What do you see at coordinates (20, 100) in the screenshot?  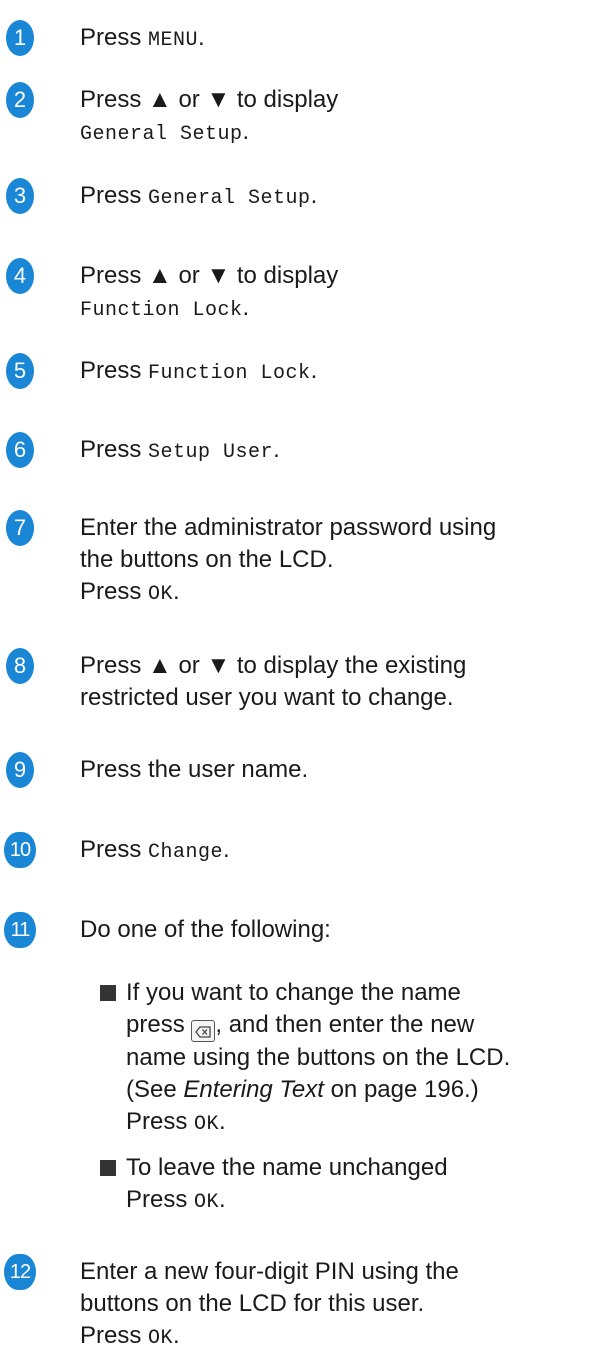 I see `step-number-badge: 2` at bounding box center [20, 100].